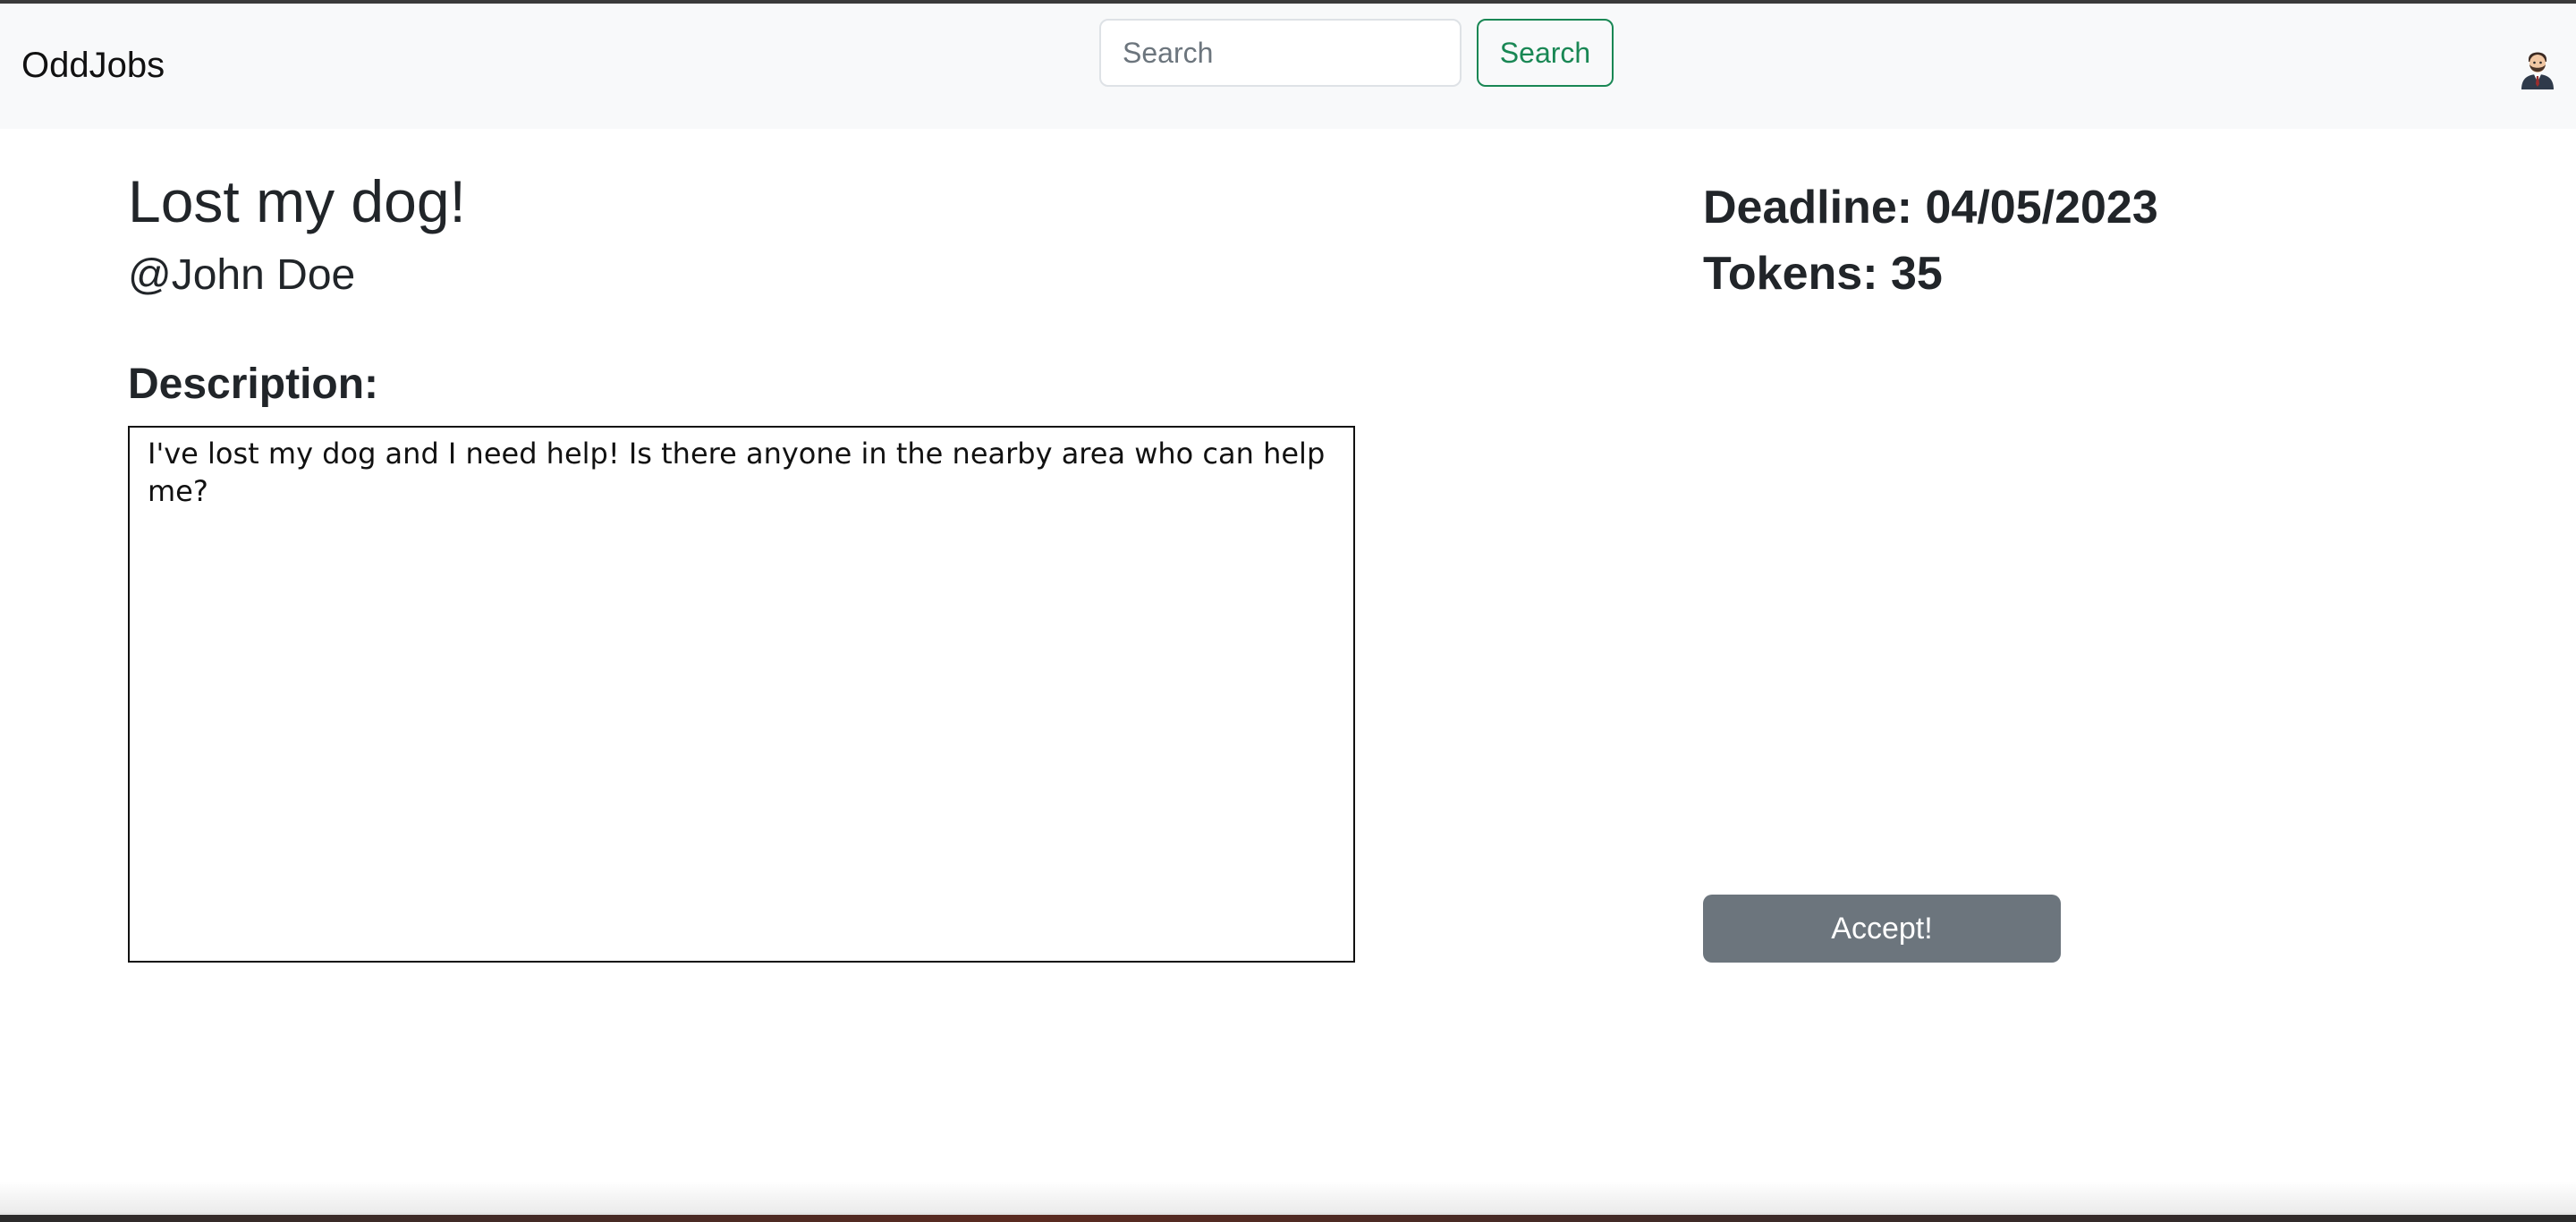  I want to click on job-title: Lost my dog!, so click(297, 201).